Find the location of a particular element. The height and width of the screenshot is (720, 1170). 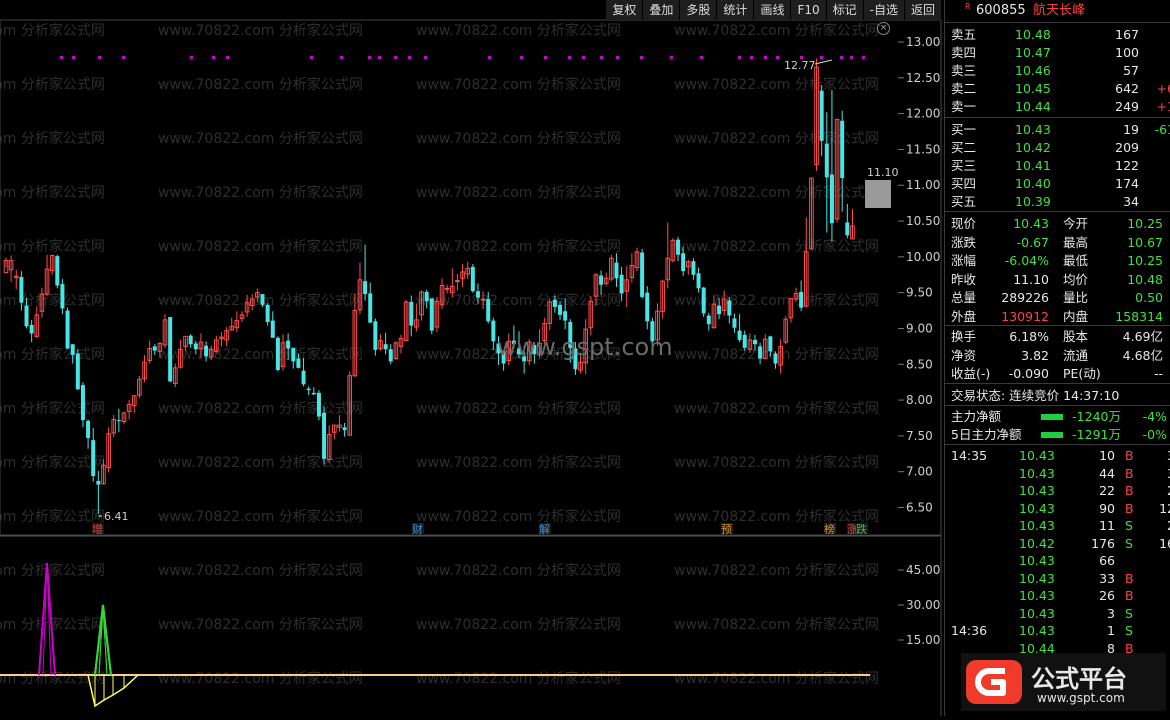

ask-row: 卖四 10.47 100 is located at coordinates (1057, 53).